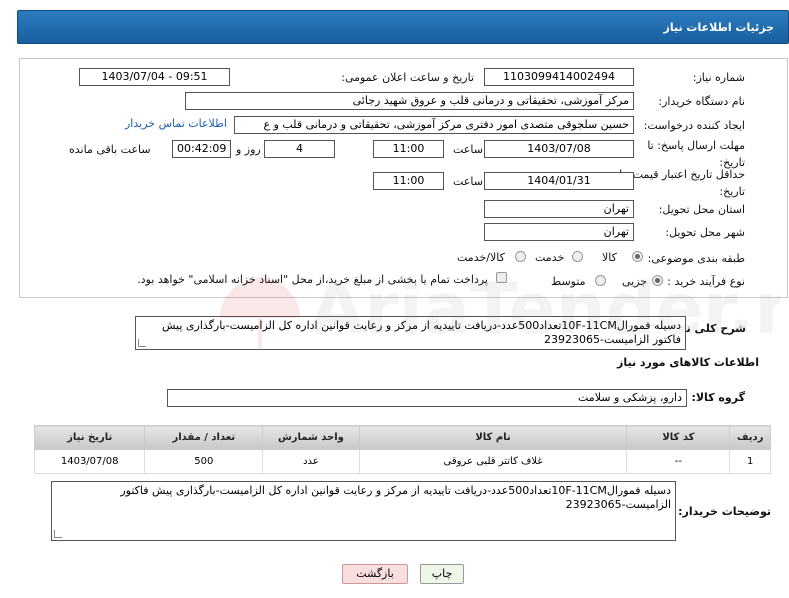 This screenshot has height=598, width=789. I want to click on buyer-notes-label: توضیحات خریدار:, so click(724, 511).